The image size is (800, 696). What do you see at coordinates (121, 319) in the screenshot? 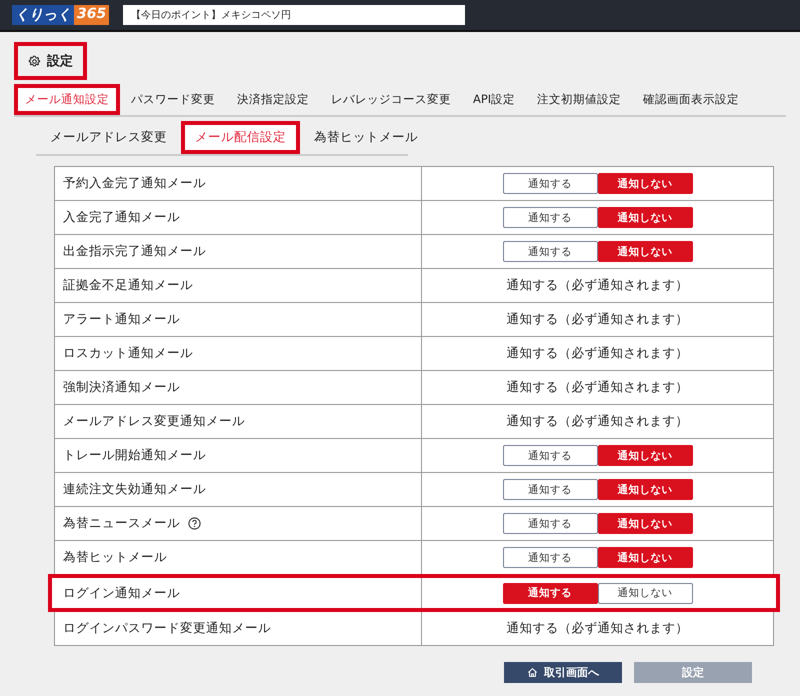
I see `mail-type-label: アラート通知メール` at bounding box center [121, 319].